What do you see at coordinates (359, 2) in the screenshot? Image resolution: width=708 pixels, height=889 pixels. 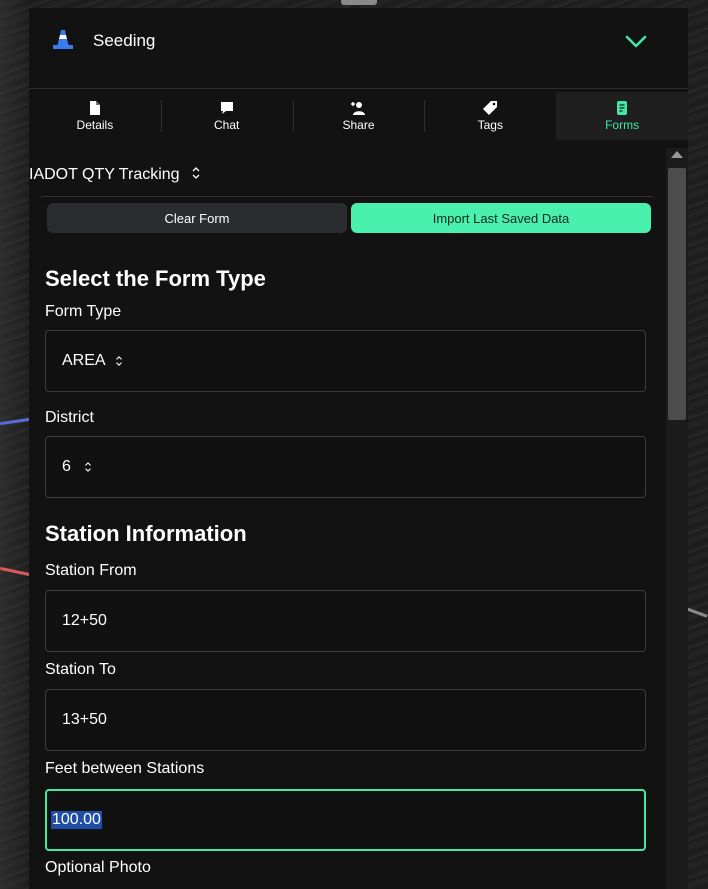 I see `drag-handle` at bounding box center [359, 2].